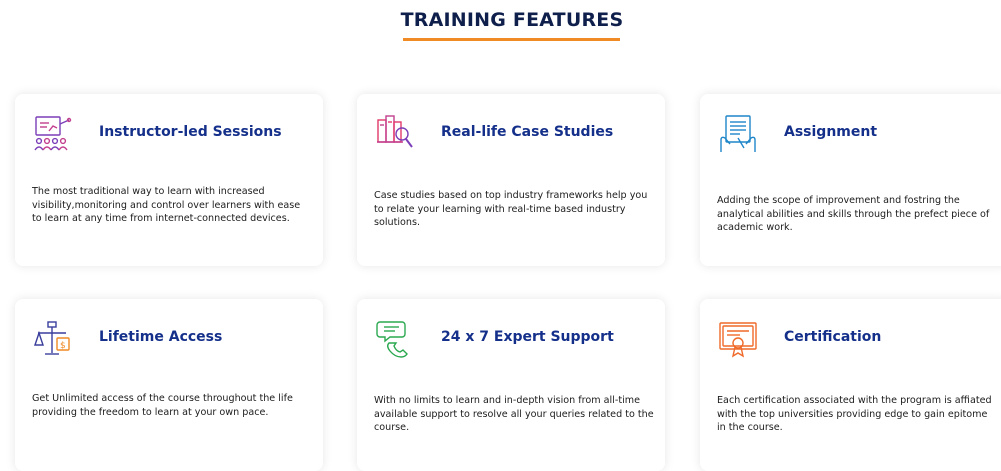 Image resolution: width=1001 pixels, height=471 pixels. Describe the element at coordinates (511, 39) in the screenshot. I see `title-underline` at that location.